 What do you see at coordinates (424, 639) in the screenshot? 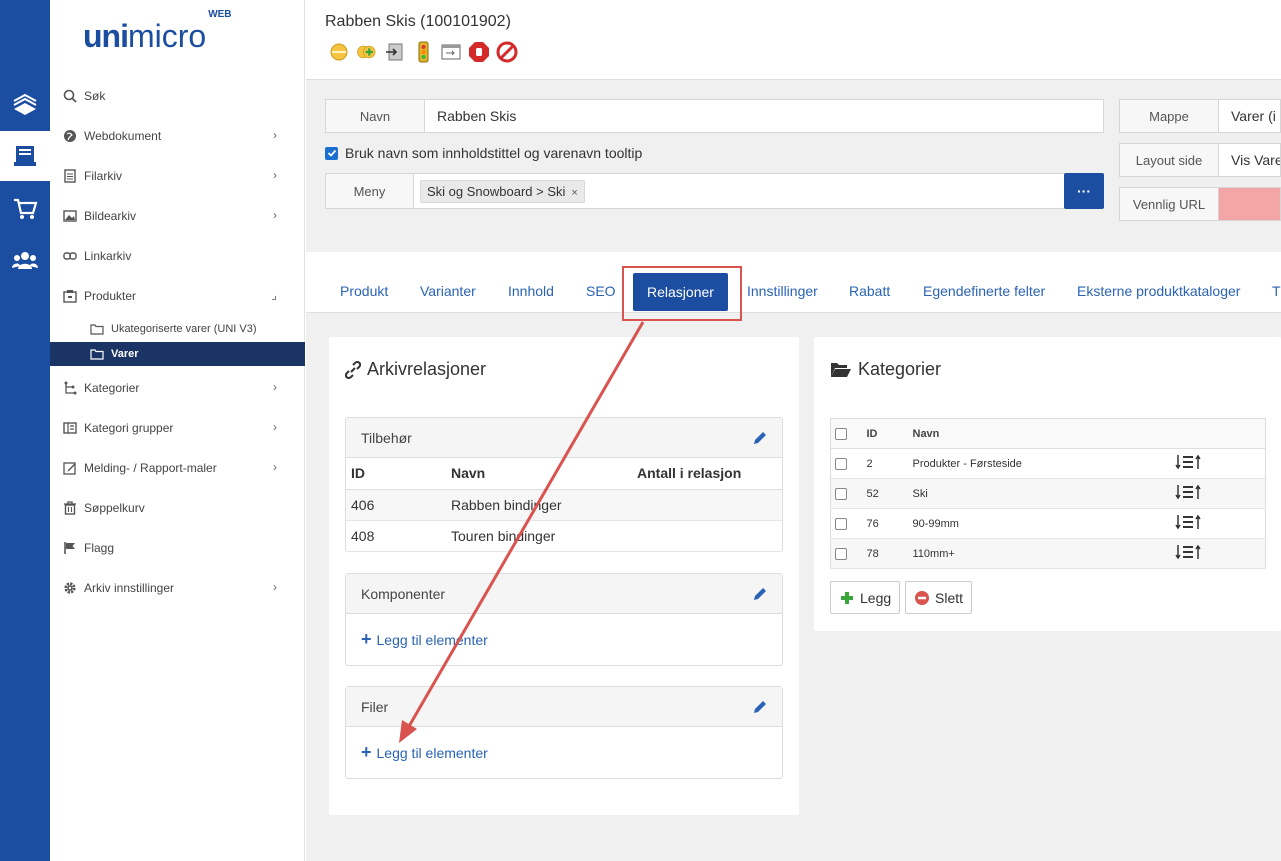
I see `komponenter-add-link: + Legg til elementer` at bounding box center [424, 639].